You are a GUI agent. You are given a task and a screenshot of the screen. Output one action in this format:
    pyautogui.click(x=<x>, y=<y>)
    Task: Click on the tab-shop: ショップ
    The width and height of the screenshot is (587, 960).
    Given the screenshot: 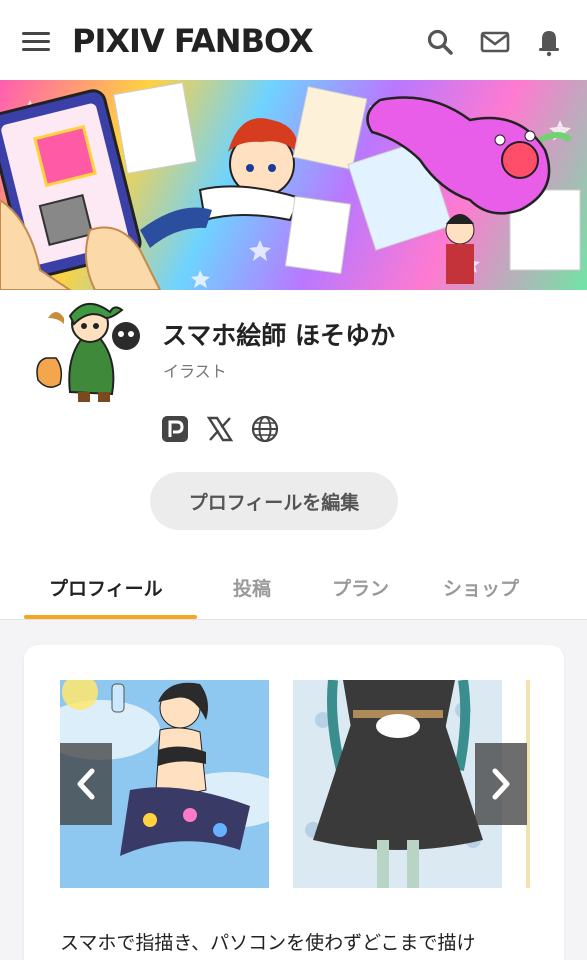 What is the action you would take?
    pyautogui.click(x=481, y=587)
    